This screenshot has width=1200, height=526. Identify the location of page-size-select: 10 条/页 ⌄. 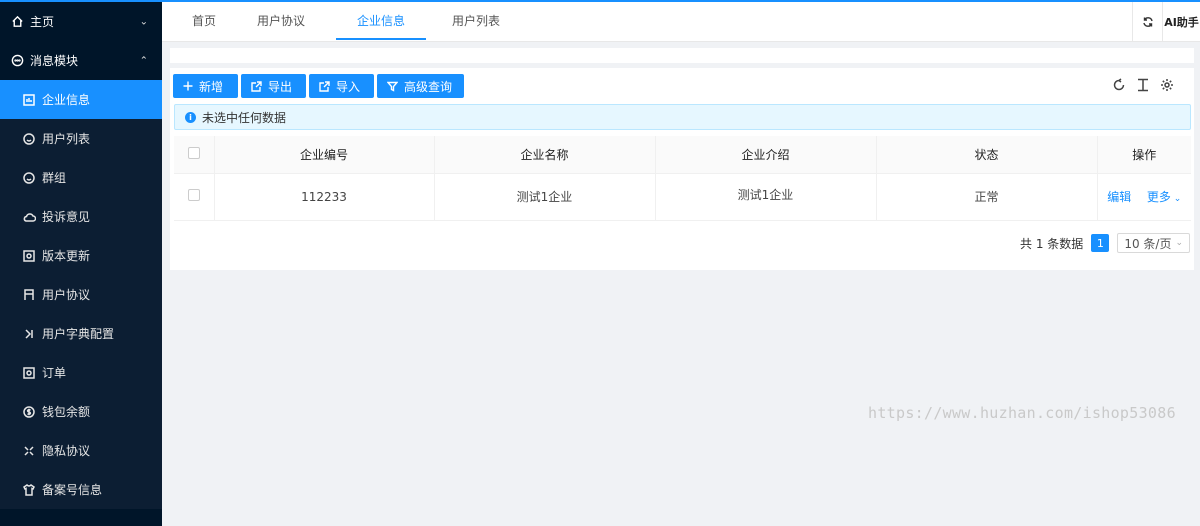
(1153, 243).